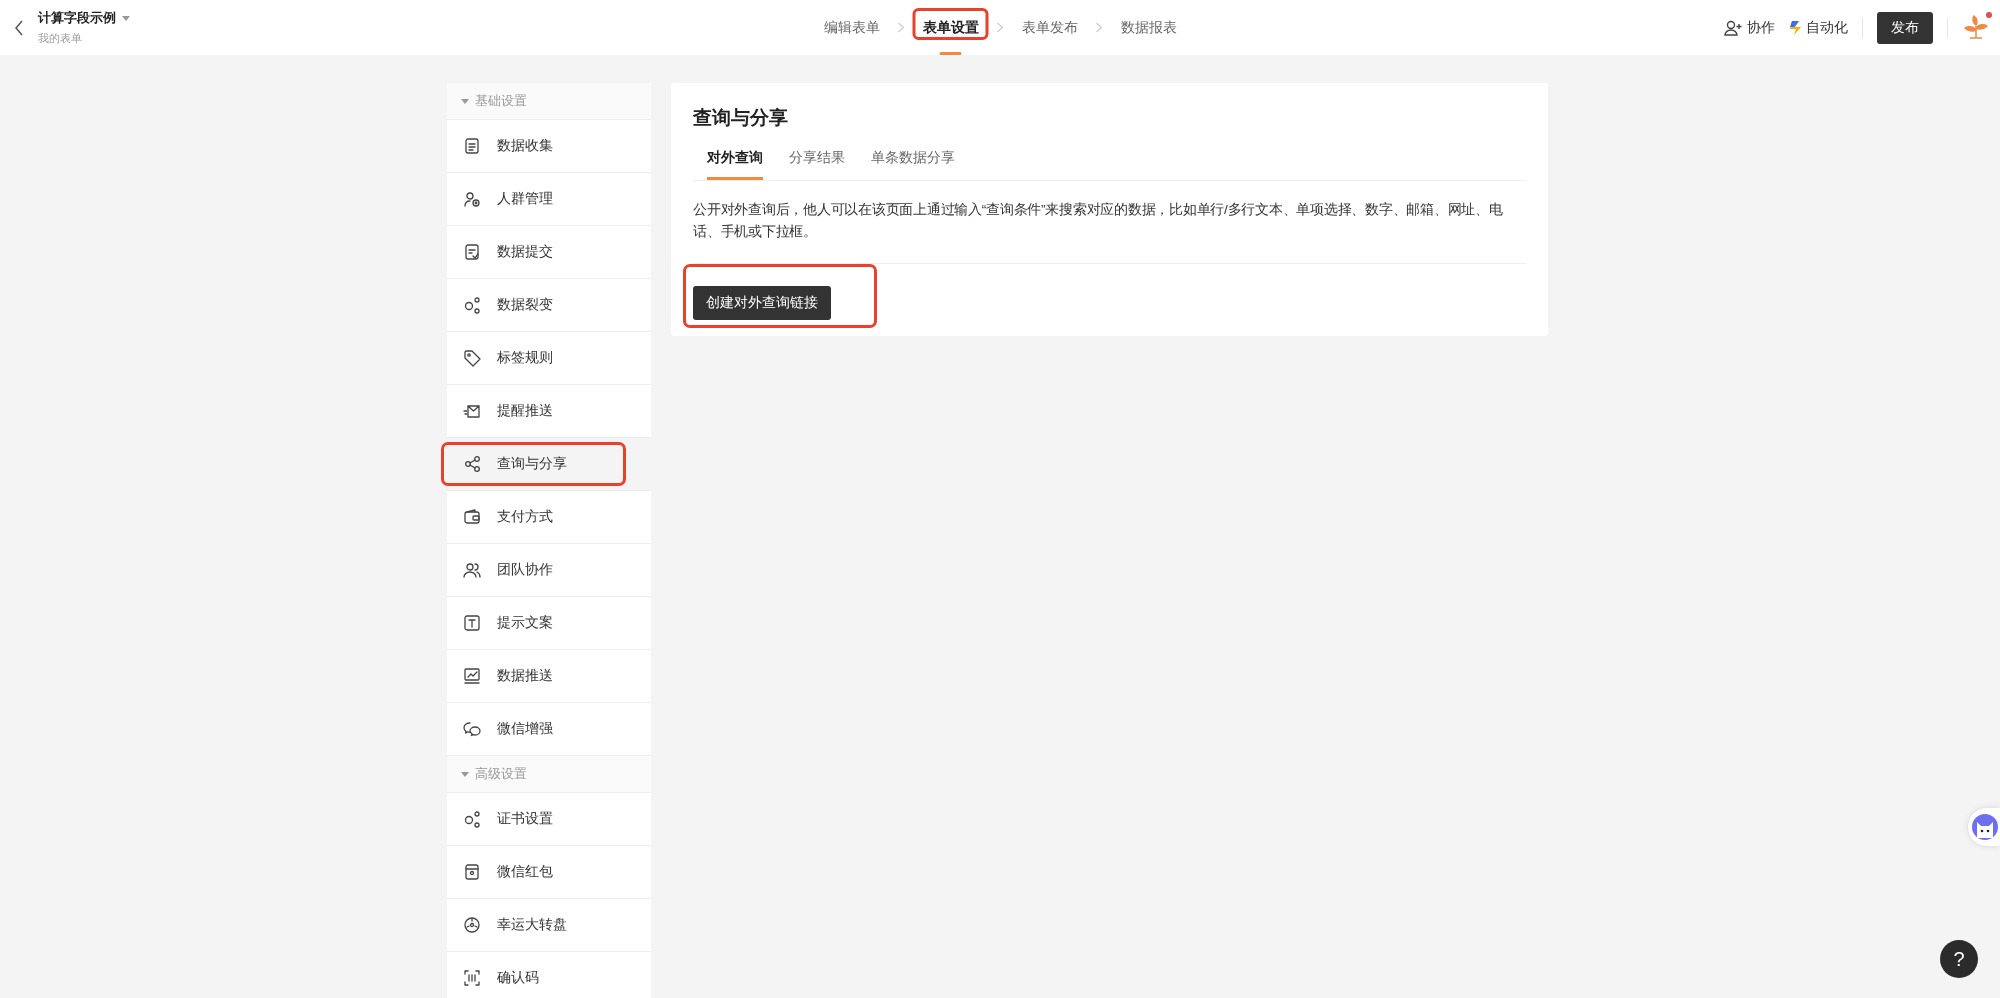 This screenshot has height=998, width=2000. Describe the element at coordinates (913, 163) in the screenshot. I see `tab: 单条数据分享` at that location.